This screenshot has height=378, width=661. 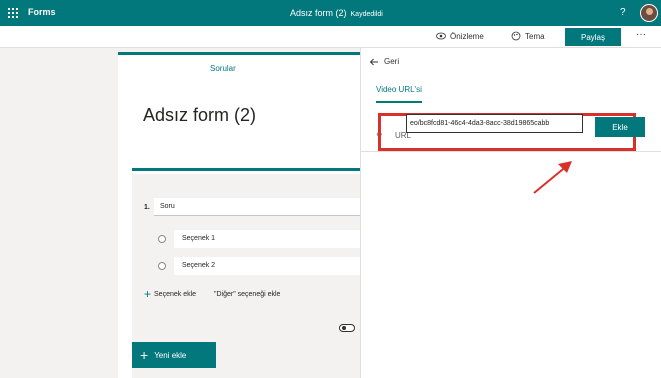 I want to click on eye-icon, so click(x=441, y=36).